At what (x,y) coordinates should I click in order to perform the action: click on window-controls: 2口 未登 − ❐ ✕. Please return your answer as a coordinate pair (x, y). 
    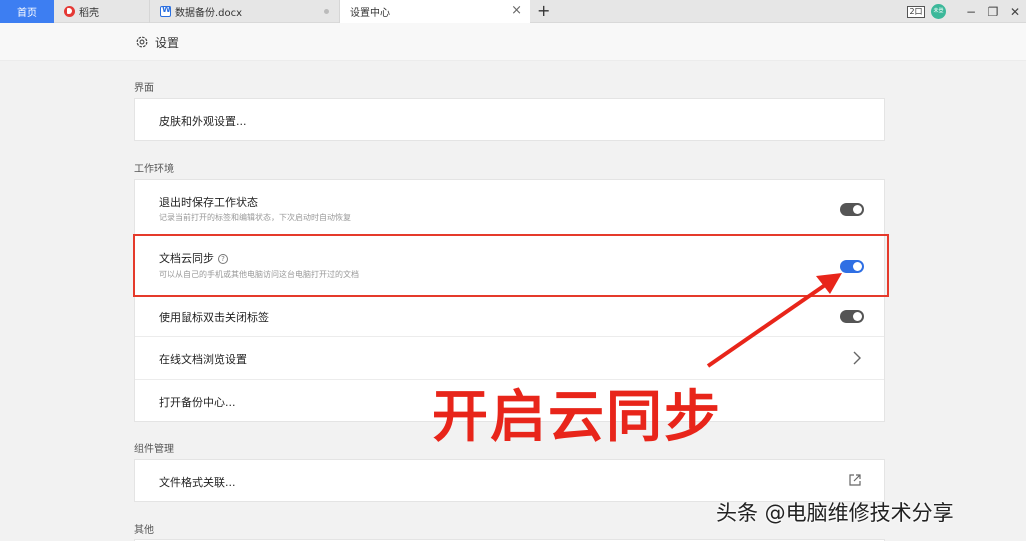
    Looking at the image, I should click on (966, 11).